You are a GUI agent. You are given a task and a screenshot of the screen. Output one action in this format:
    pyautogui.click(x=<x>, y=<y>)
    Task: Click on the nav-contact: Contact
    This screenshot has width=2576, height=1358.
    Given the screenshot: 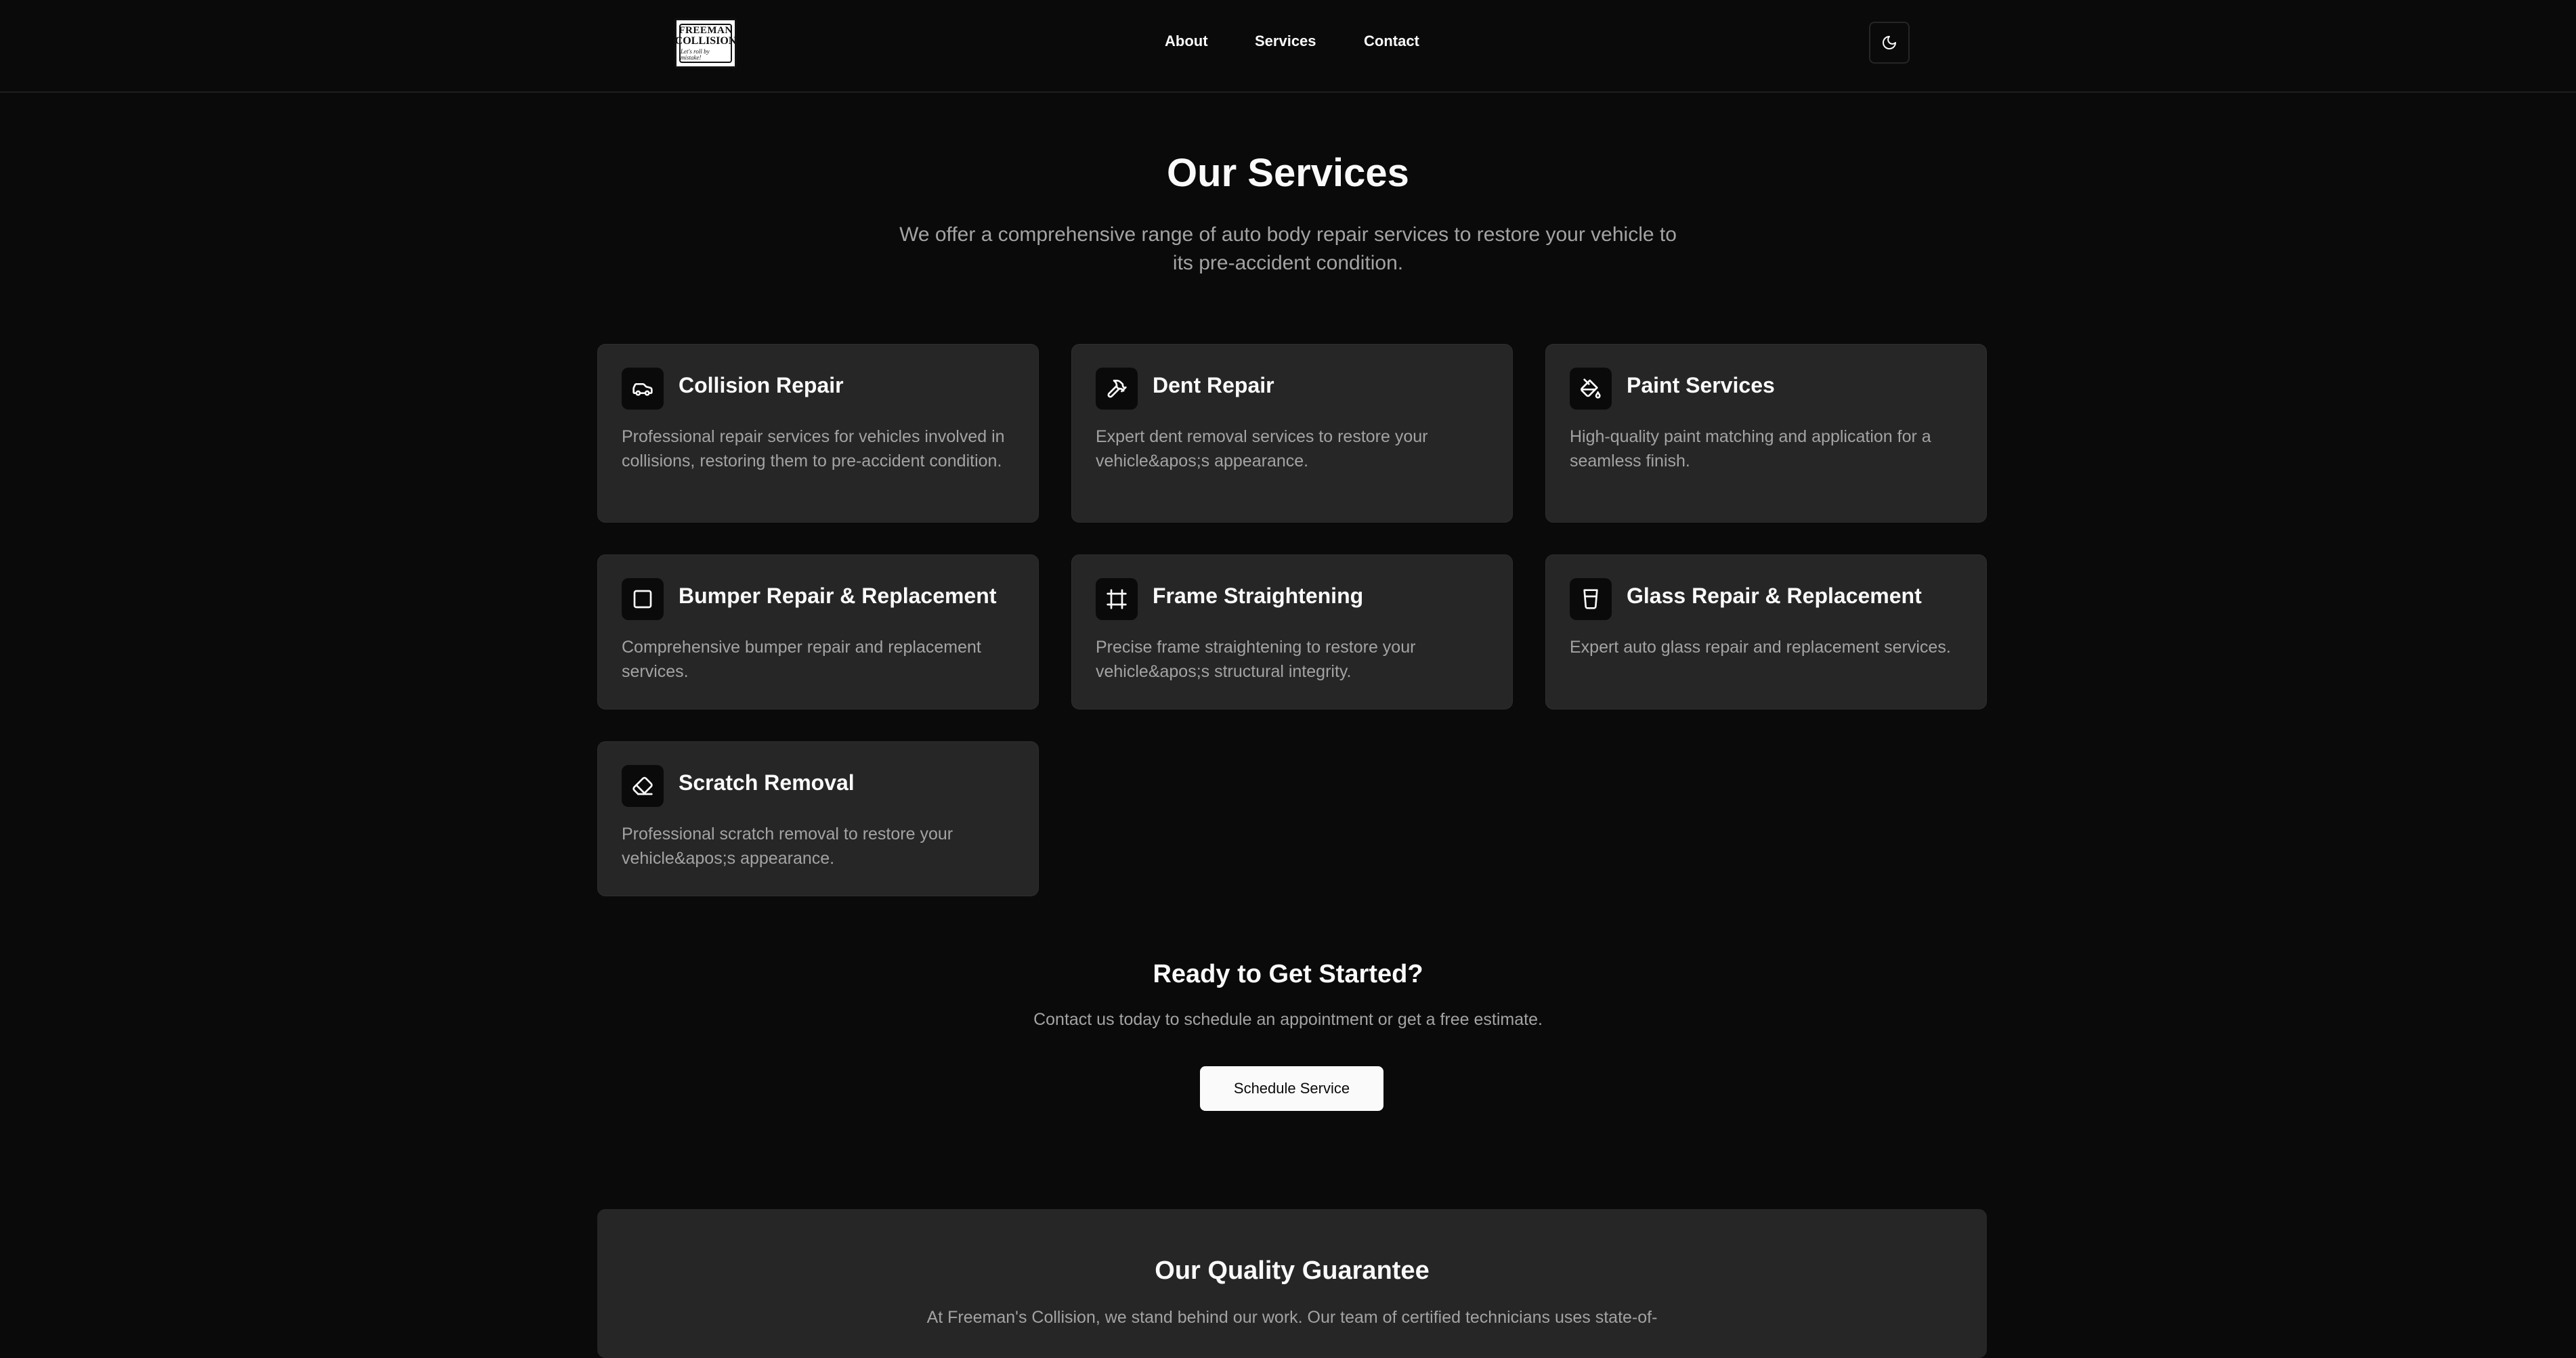 What is the action you would take?
    pyautogui.click(x=1391, y=41)
    